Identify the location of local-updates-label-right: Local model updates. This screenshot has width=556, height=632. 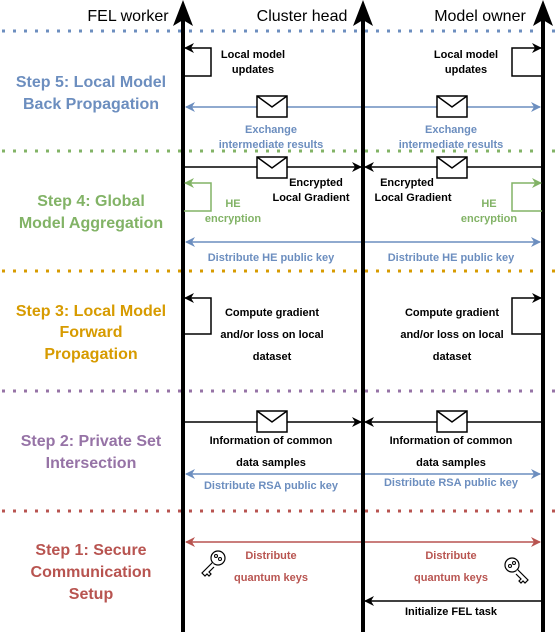
(466, 62).